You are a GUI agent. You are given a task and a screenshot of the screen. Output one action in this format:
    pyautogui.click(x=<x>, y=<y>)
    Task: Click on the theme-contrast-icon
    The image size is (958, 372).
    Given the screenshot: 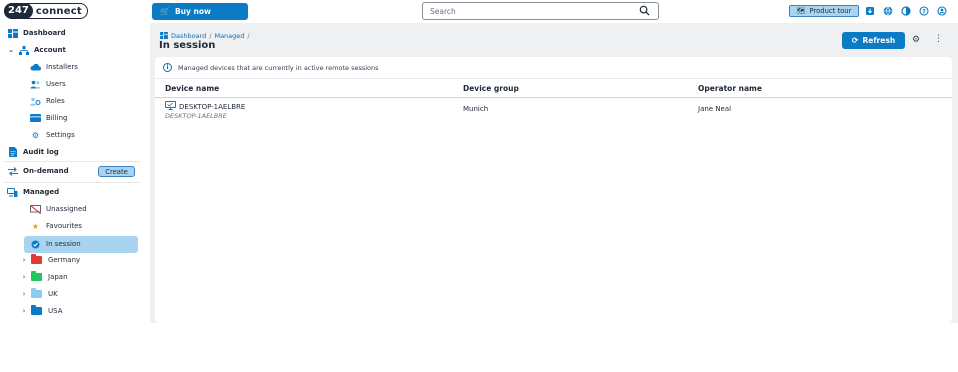 What is the action you would take?
    pyautogui.click(x=905, y=10)
    